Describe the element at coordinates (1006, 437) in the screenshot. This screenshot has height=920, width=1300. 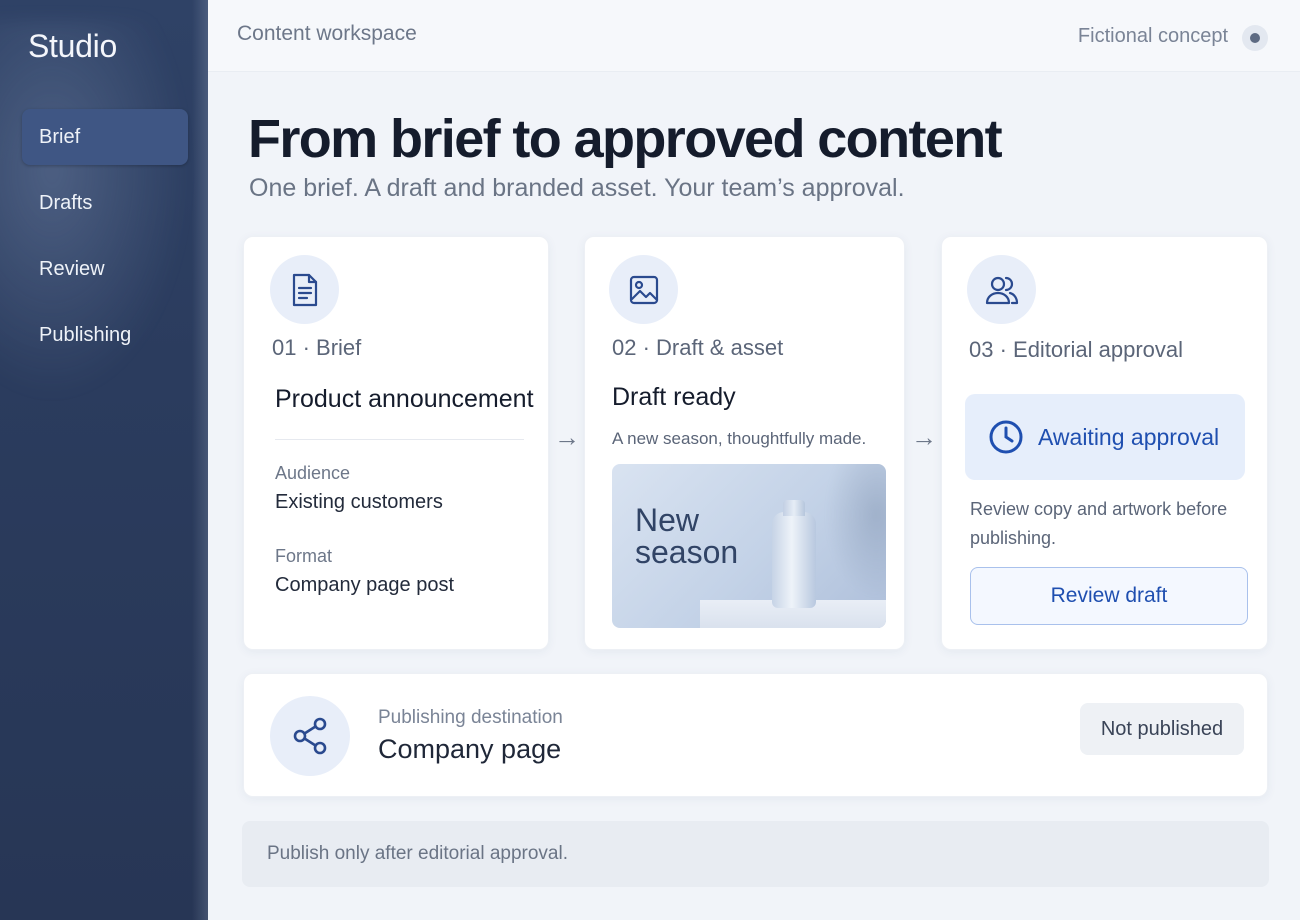
I see `clock-icon` at that location.